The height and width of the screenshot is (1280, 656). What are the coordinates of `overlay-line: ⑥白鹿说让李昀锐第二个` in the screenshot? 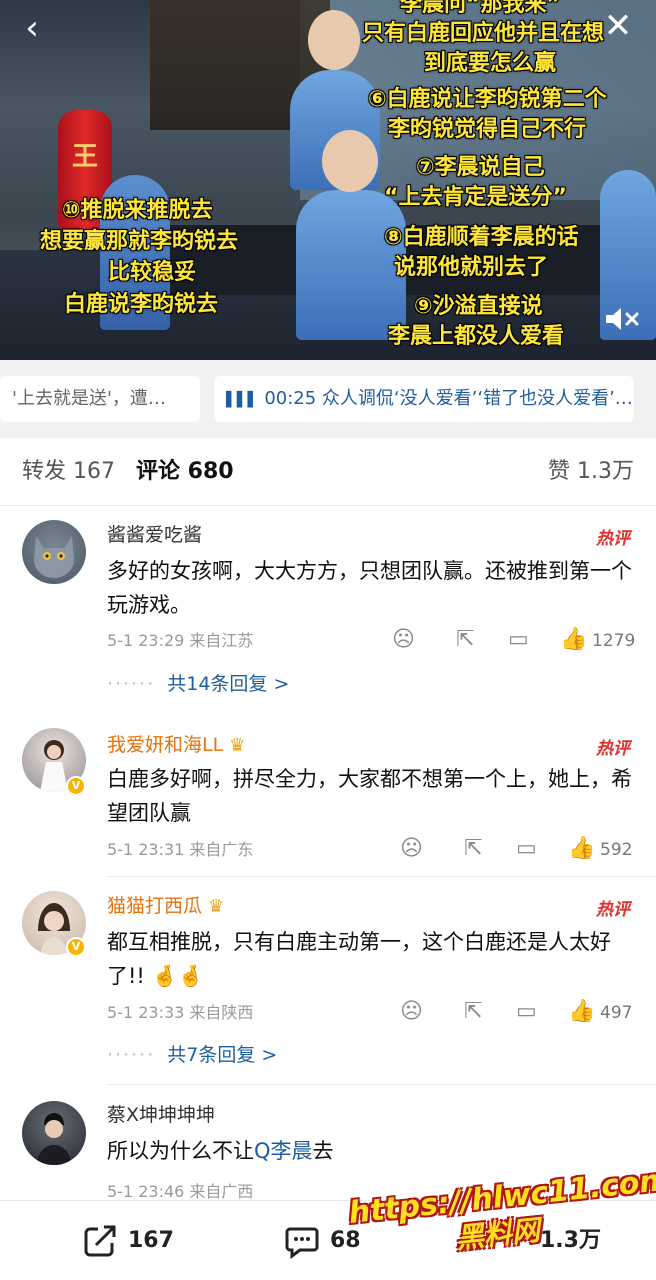 It's located at (487, 99).